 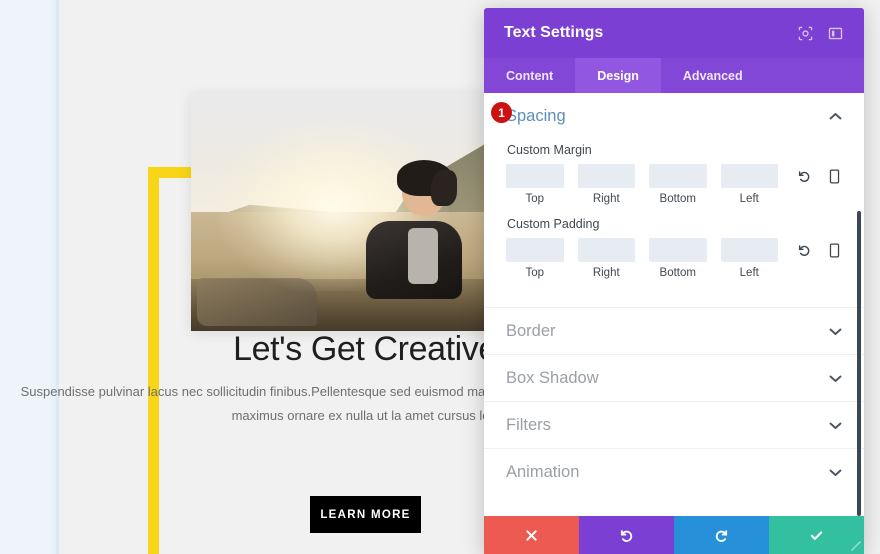 I want to click on panel-scrollbar-thumb, so click(x=859, y=363).